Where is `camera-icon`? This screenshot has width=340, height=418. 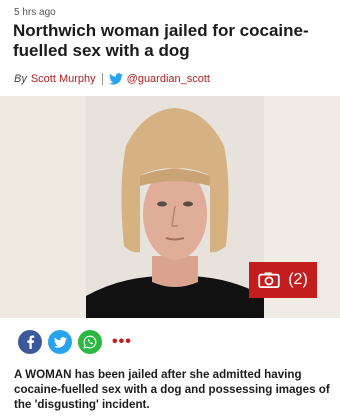 camera-icon is located at coordinates (269, 280).